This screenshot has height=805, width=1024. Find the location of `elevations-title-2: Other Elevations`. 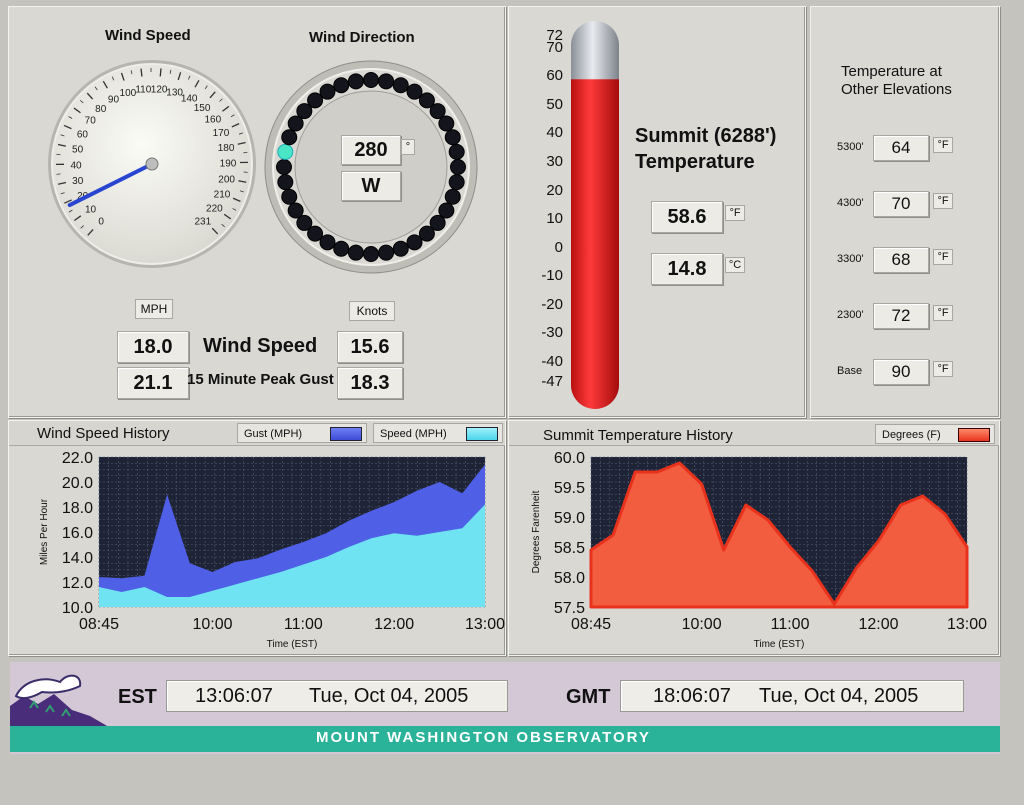

elevations-title-2: Other Elevations is located at coordinates (896, 89).